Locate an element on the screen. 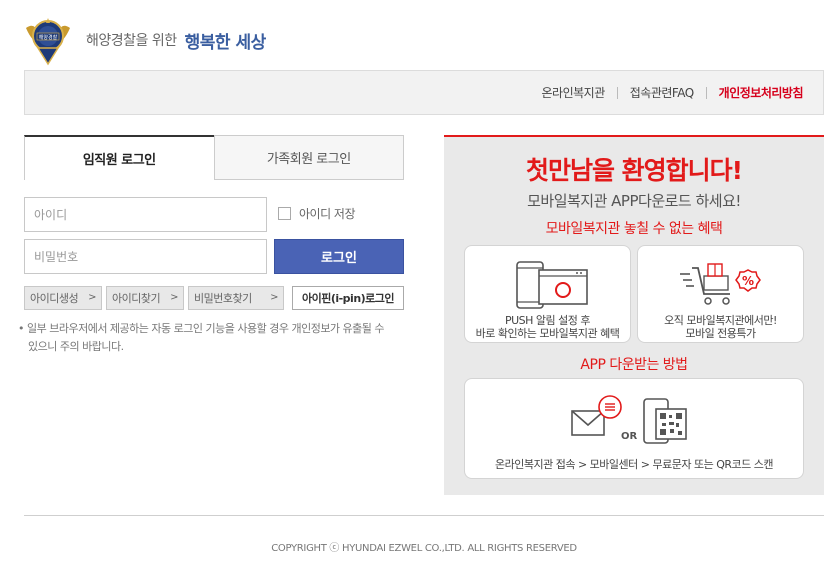 The height and width of the screenshot is (567, 838). tab-family-login: 가족회원 로그인 is located at coordinates (308, 157).